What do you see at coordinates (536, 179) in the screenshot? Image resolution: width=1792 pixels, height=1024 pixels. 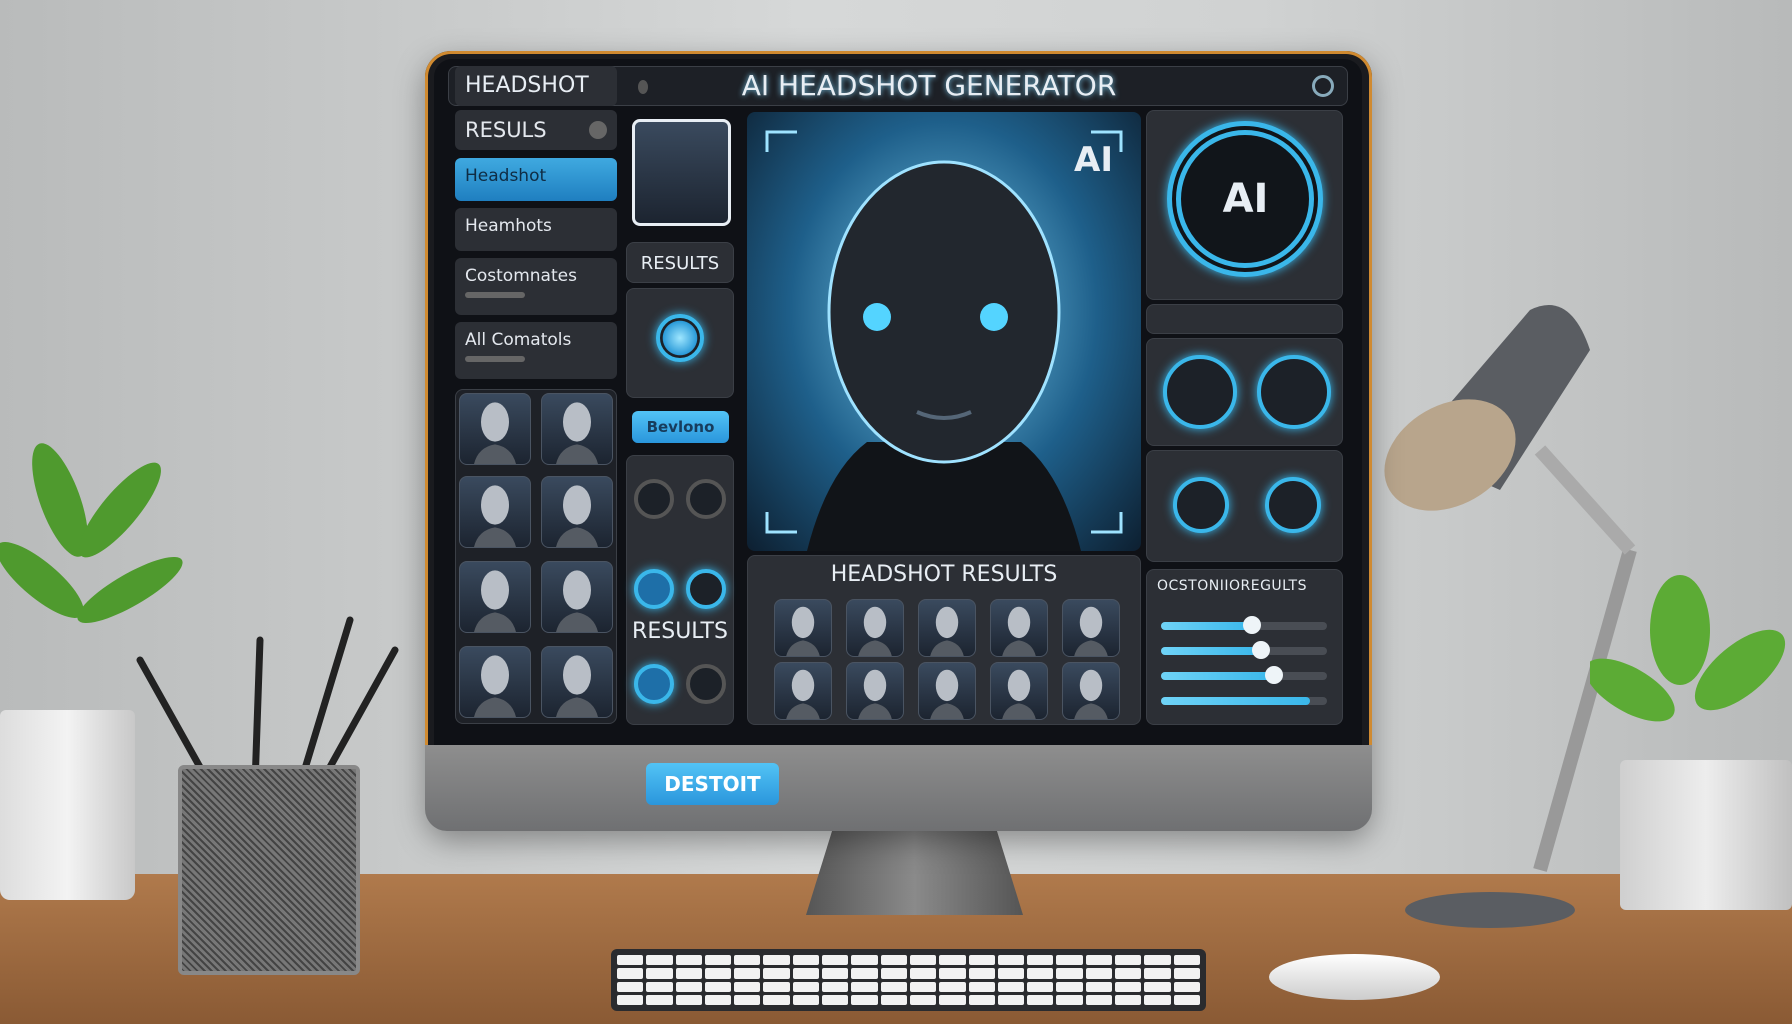 I see `sidebar-item-headshot: Headshot` at bounding box center [536, 179].